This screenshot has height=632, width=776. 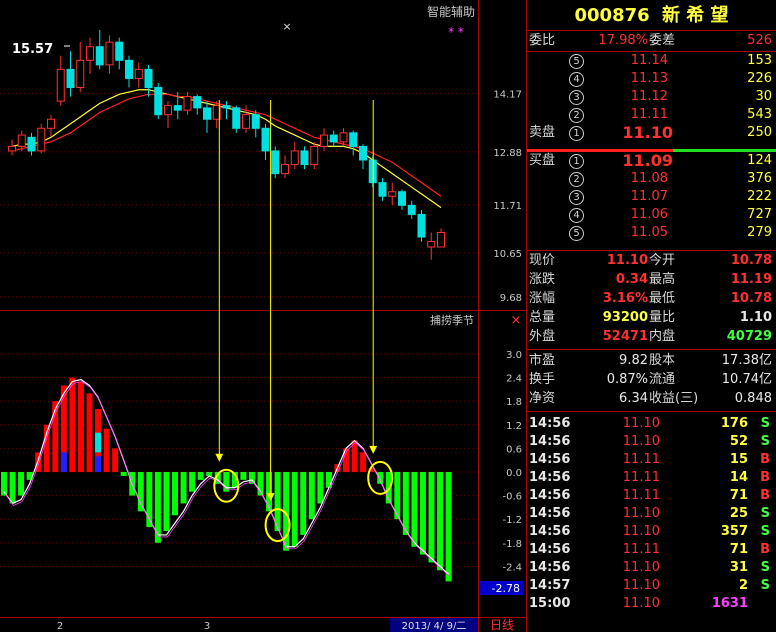 What do you see at coordinates (751, 279) in the screenshot?
I see `stat-value: 11.19` at bounding box center [751, 279].